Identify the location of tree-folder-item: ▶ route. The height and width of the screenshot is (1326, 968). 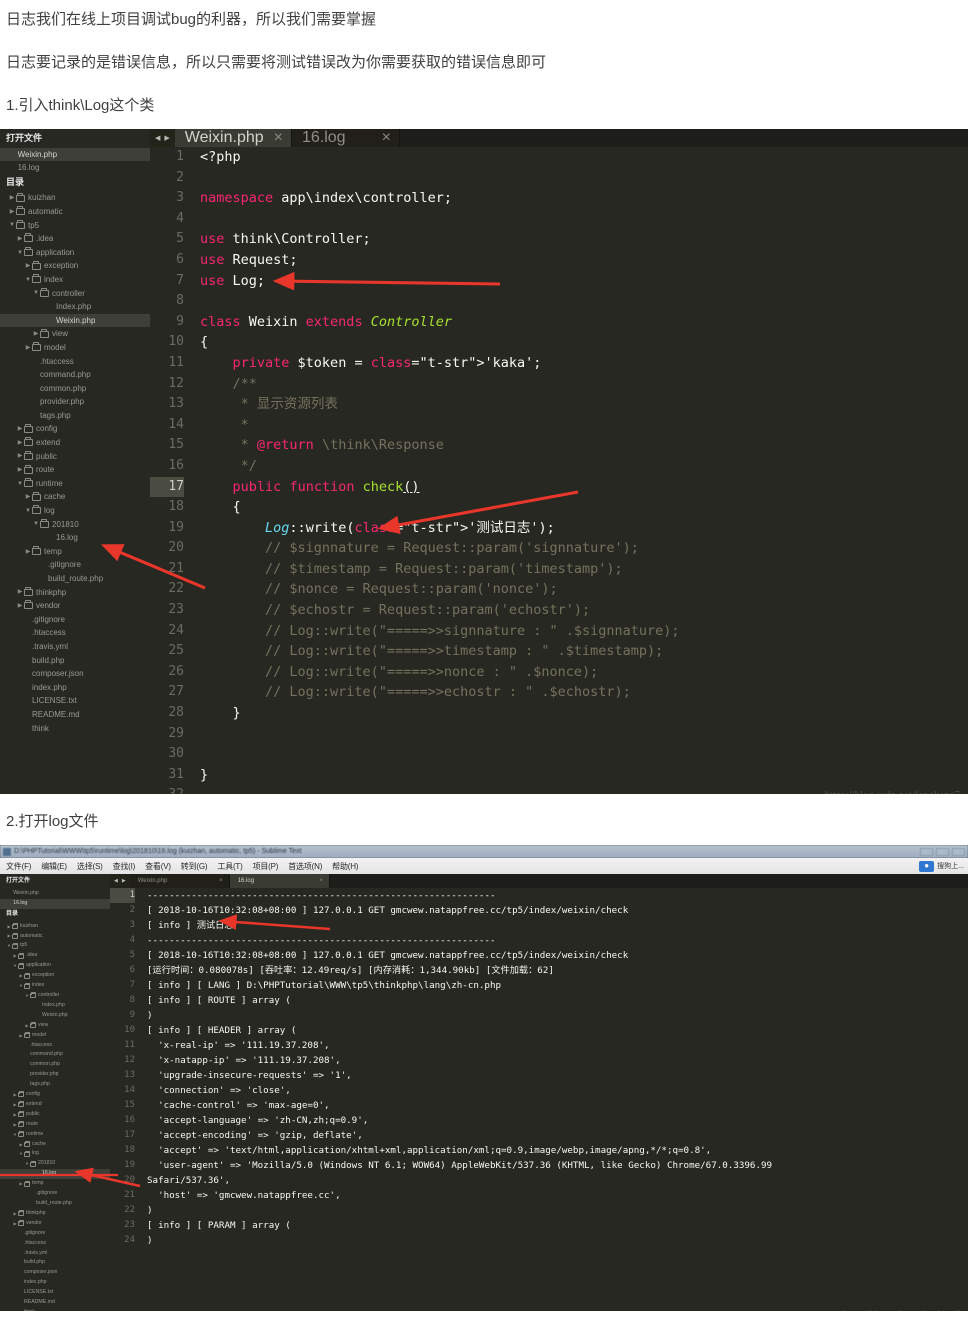
(75, 470).